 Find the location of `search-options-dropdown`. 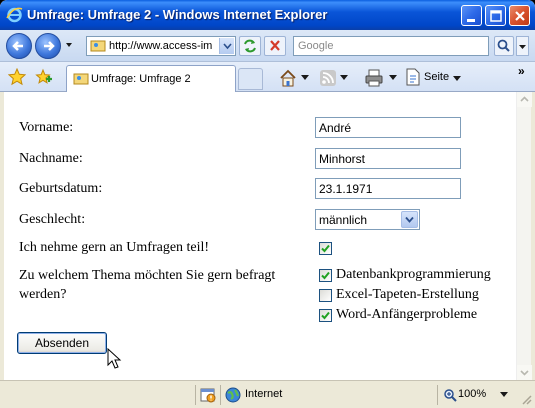

search-options-dropdown is located at coordinates (522, 46).